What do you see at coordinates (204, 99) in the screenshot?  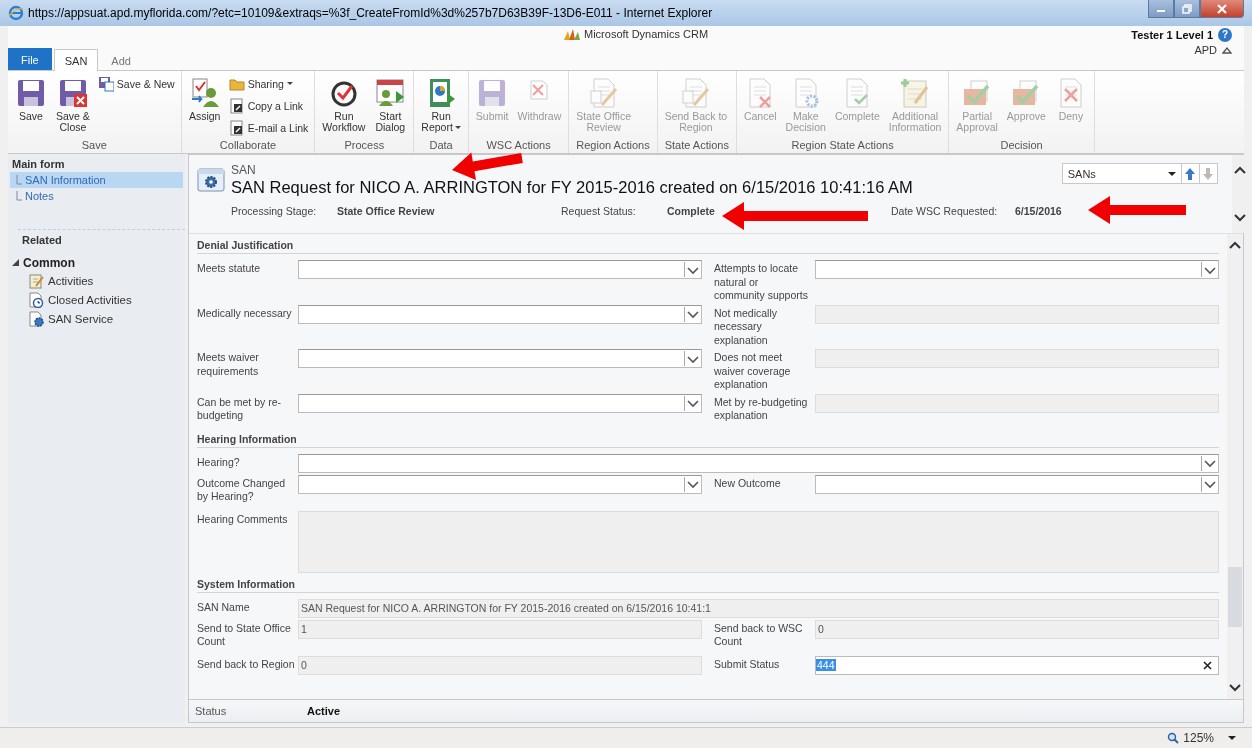 I see `ribbon-button: Assign` at bounding box center [204, 99].